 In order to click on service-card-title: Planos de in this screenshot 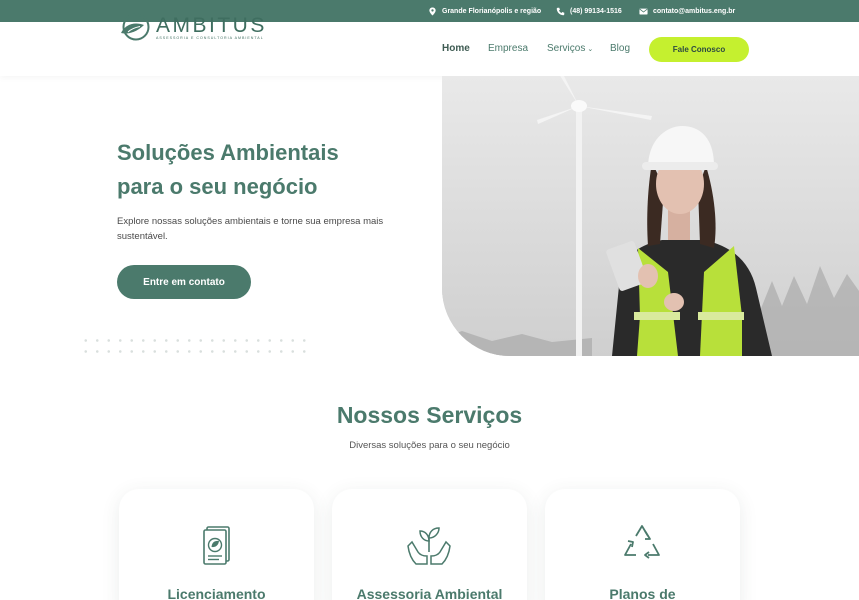, I will do `click(642, 593)`.